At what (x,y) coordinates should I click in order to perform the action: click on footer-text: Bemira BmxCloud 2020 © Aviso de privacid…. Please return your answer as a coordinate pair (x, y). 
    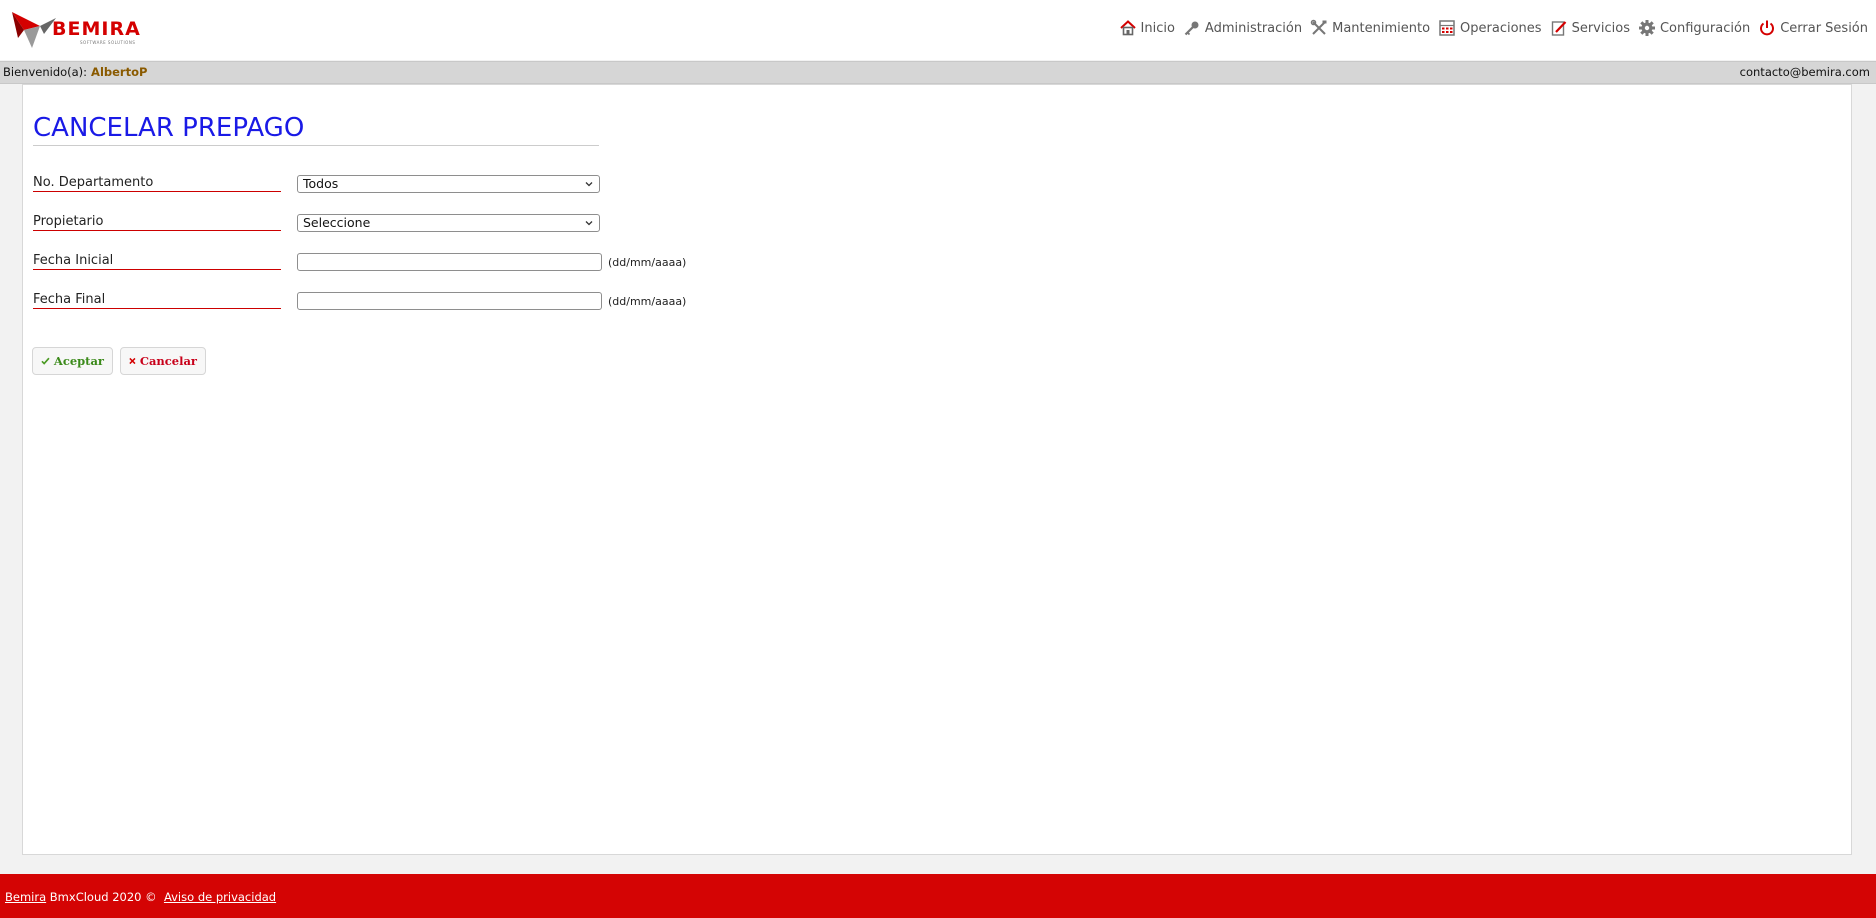
    Looking at the image, I should click on (140, 897).